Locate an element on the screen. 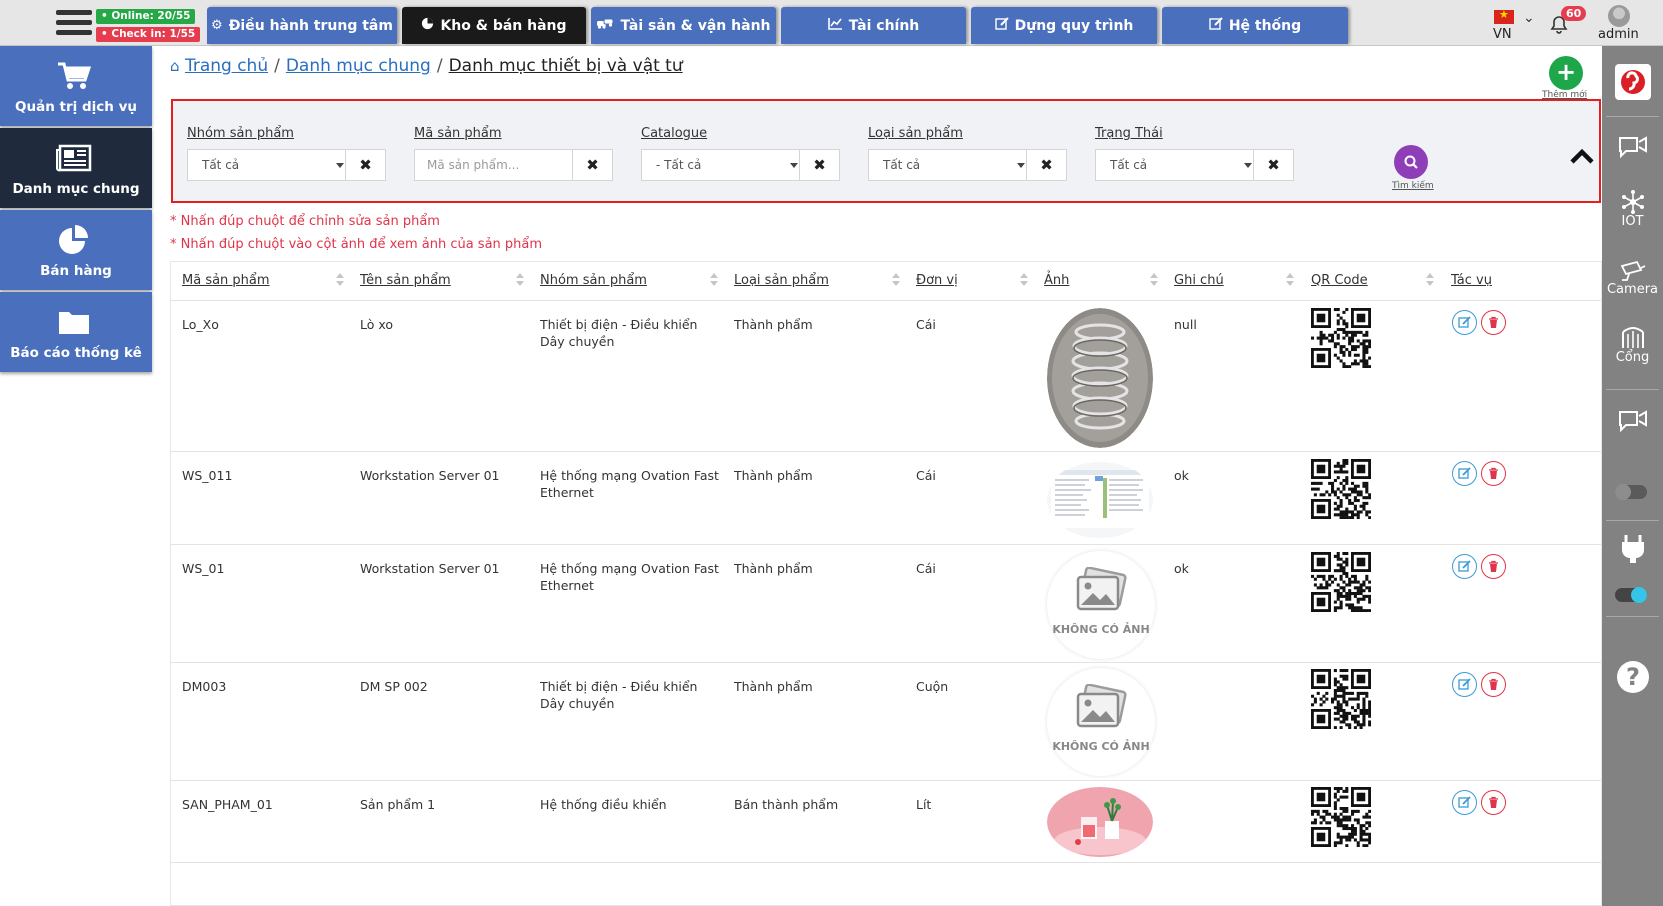 The image size is (1663, 906). cell-unit: Cái is located at coordinates (926, 324).